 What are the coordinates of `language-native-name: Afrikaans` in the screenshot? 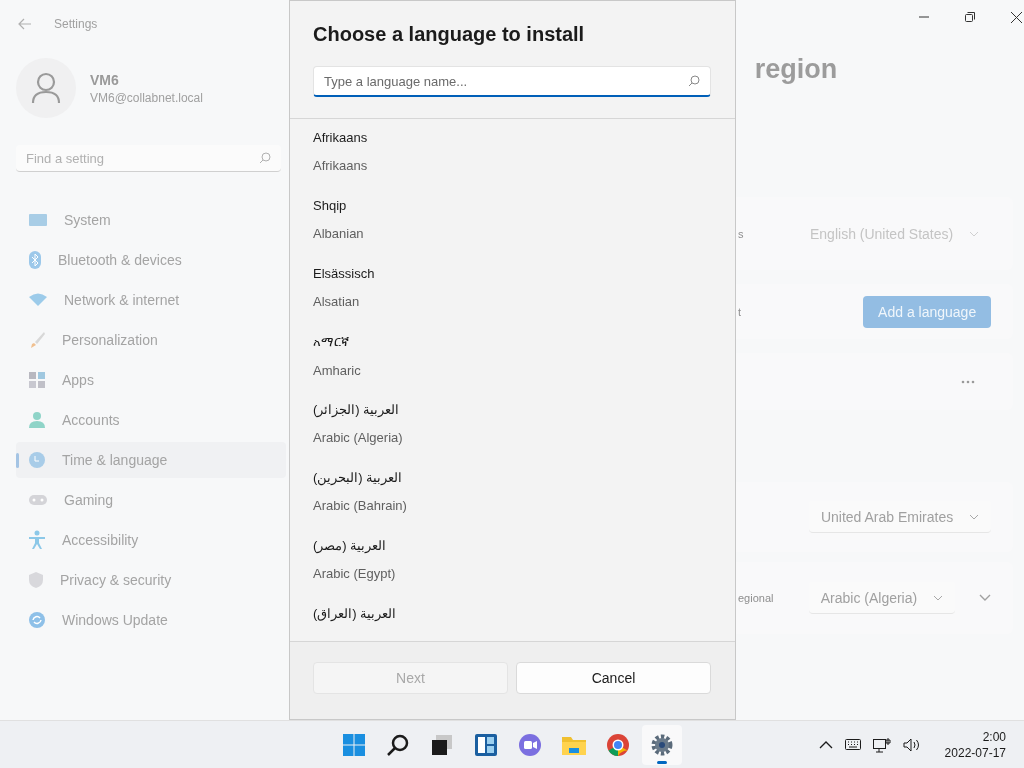 It's located at (524, 137).